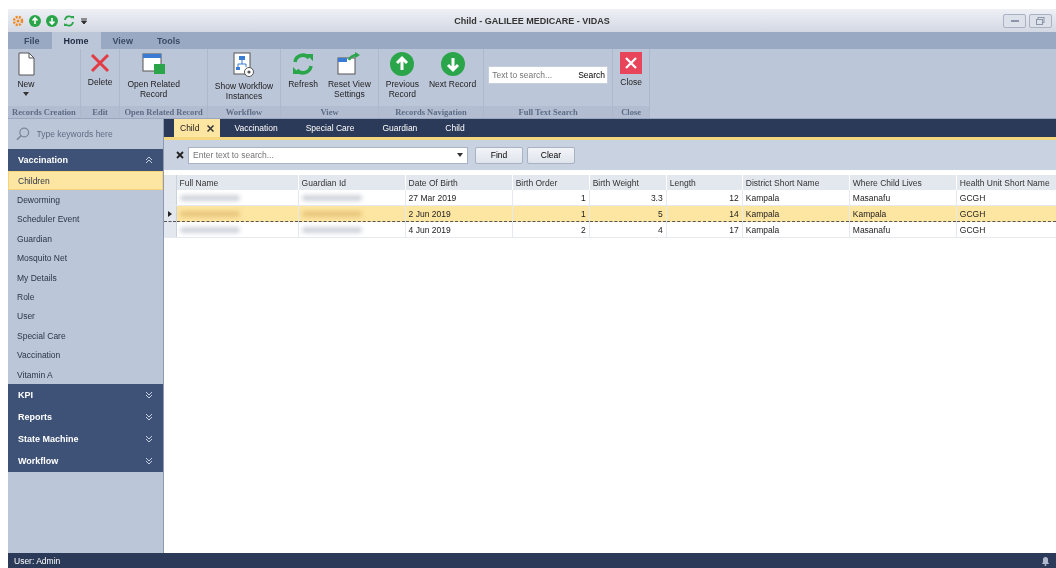 Image resolution: width=1056 pixels, height=568 pixels. What do you see at coordinates (244, 65) in the screenshot?
I see `workflow-icon` at bounding box center [244, 65].